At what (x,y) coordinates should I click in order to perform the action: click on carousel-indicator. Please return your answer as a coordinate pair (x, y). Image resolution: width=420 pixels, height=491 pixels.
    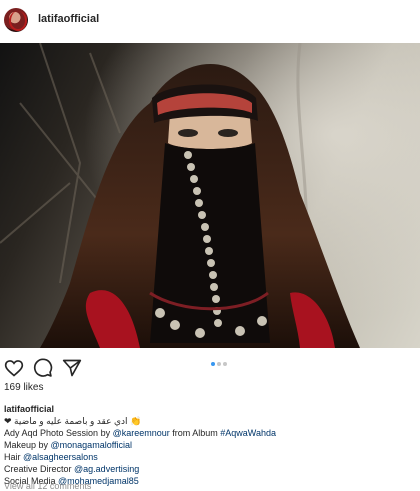
    Looking at the image, I should click on (220, 371).